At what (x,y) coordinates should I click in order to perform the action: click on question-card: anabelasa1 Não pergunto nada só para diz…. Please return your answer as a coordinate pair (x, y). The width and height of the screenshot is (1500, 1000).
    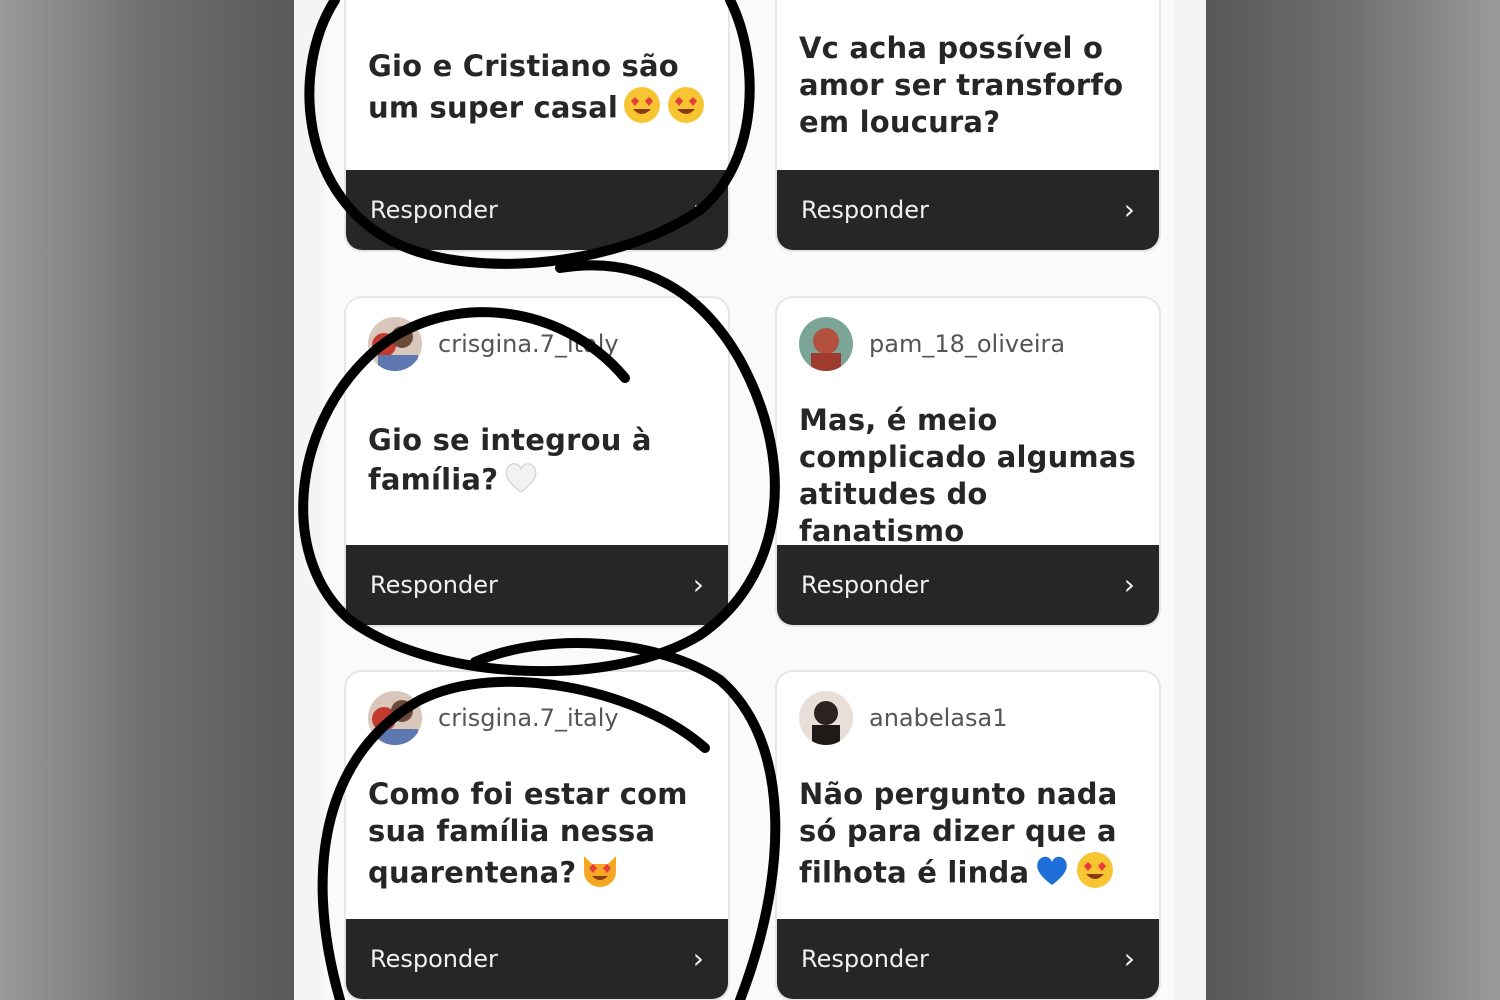
    Looking at the image, I should click on (968, 835).